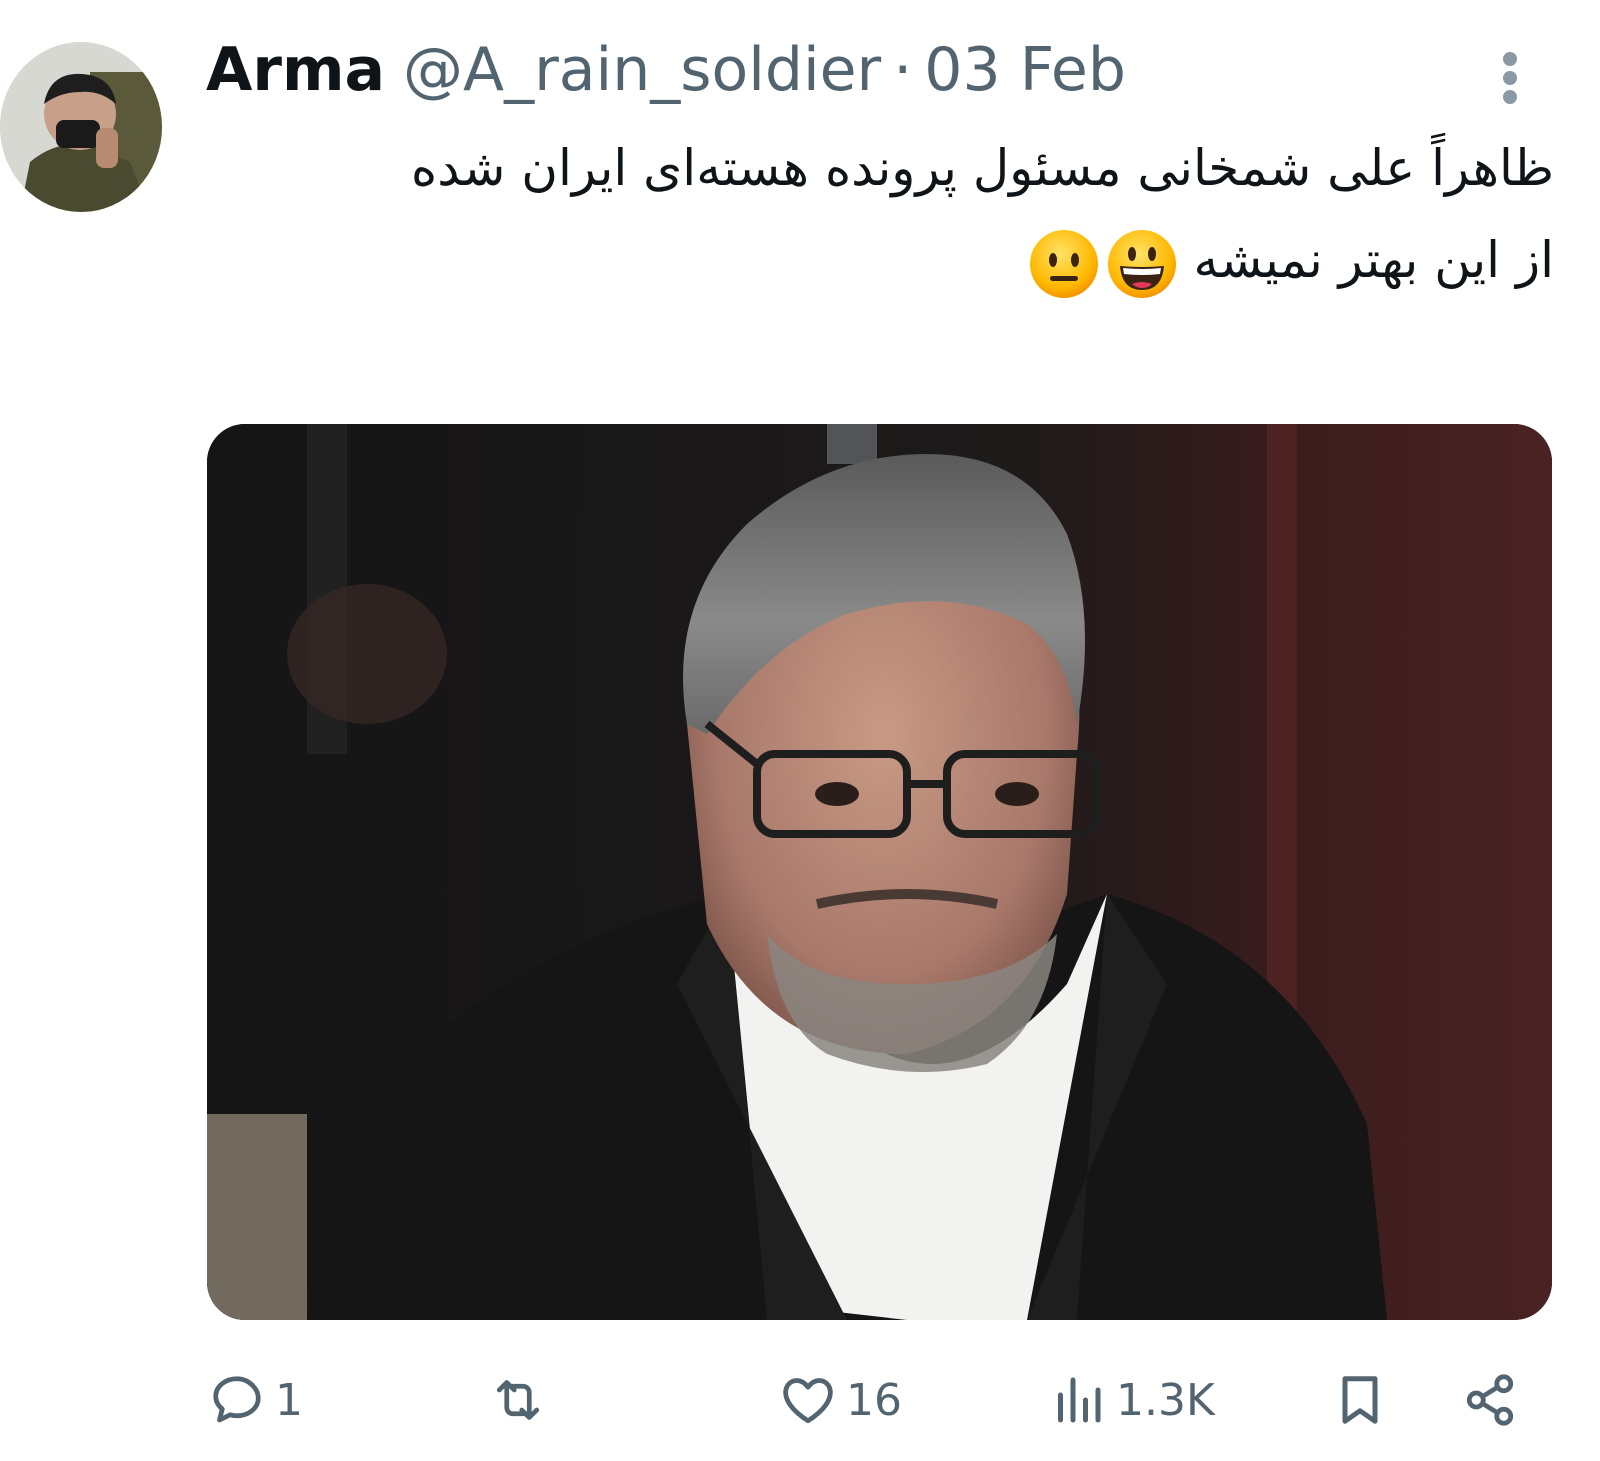 The image size is (1600, 1461). Describe the element at coordinates (874, 1400) in the screenshot. I see `like-count: 16` at that location.